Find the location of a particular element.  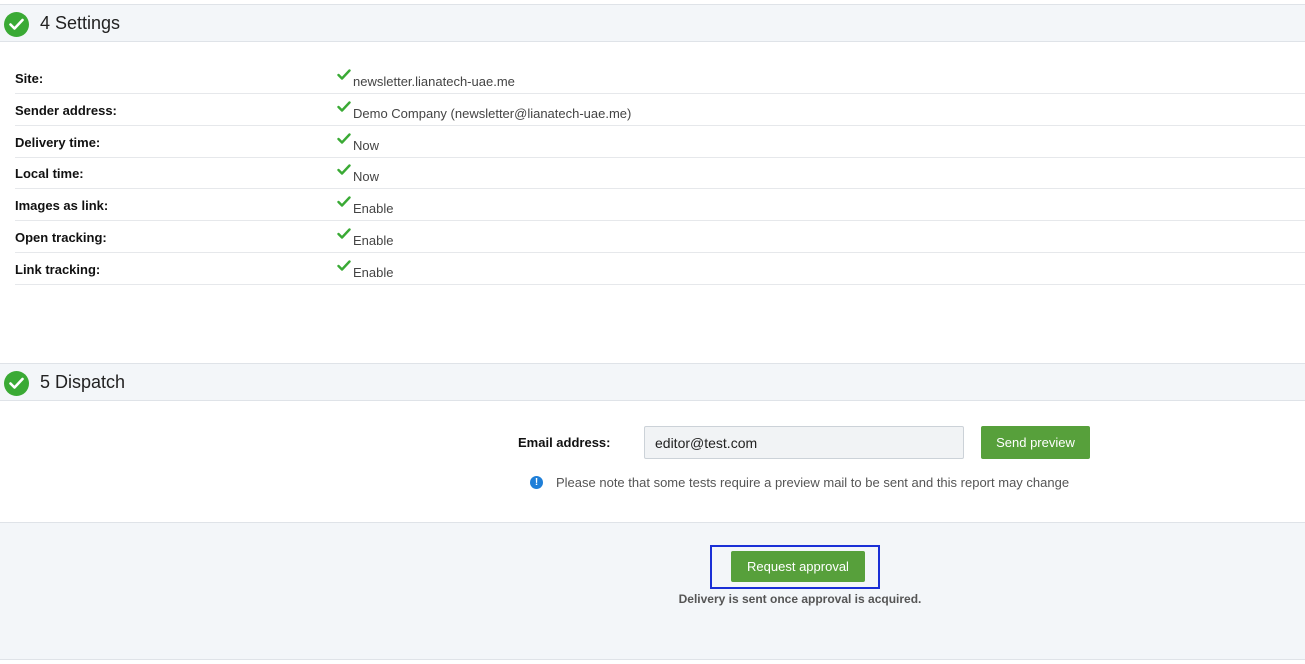

settings-row-label: Link tracking: is located at coordinates (58, 269).